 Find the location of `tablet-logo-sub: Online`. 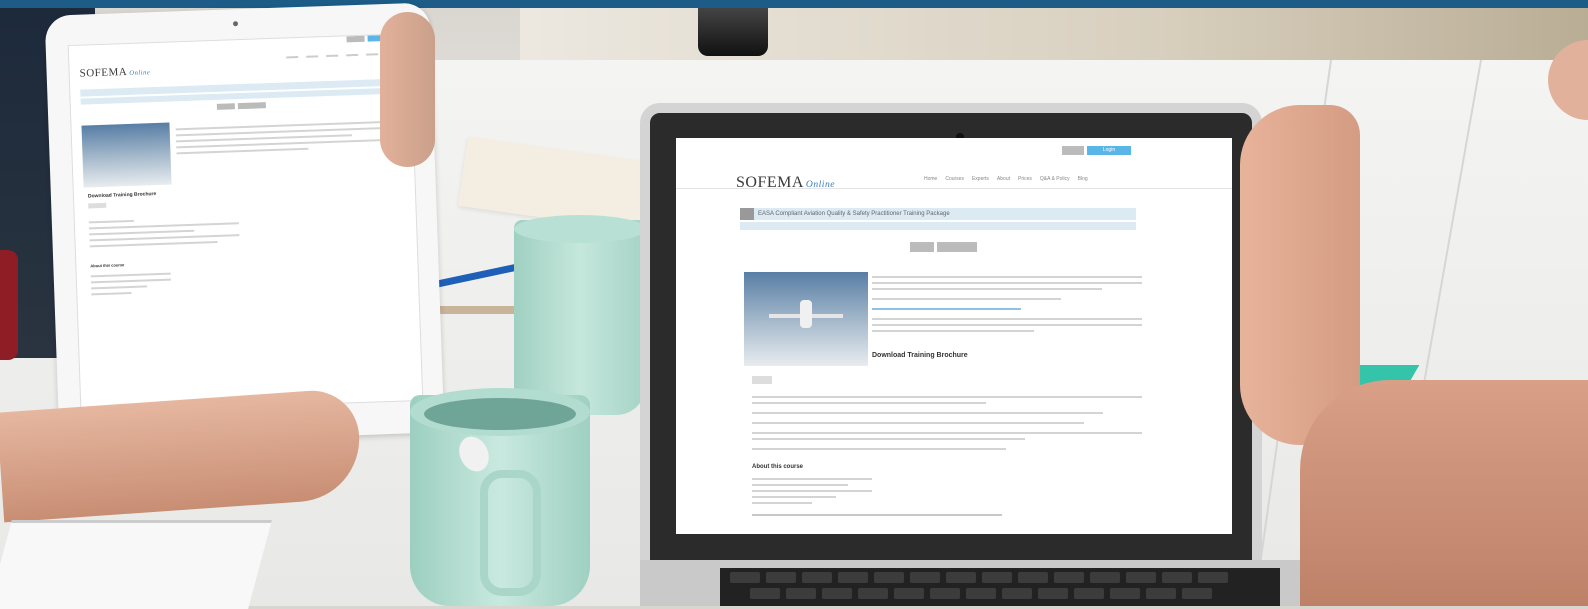

tablet-logo-sub: Online is located at coordinates (140, 73).